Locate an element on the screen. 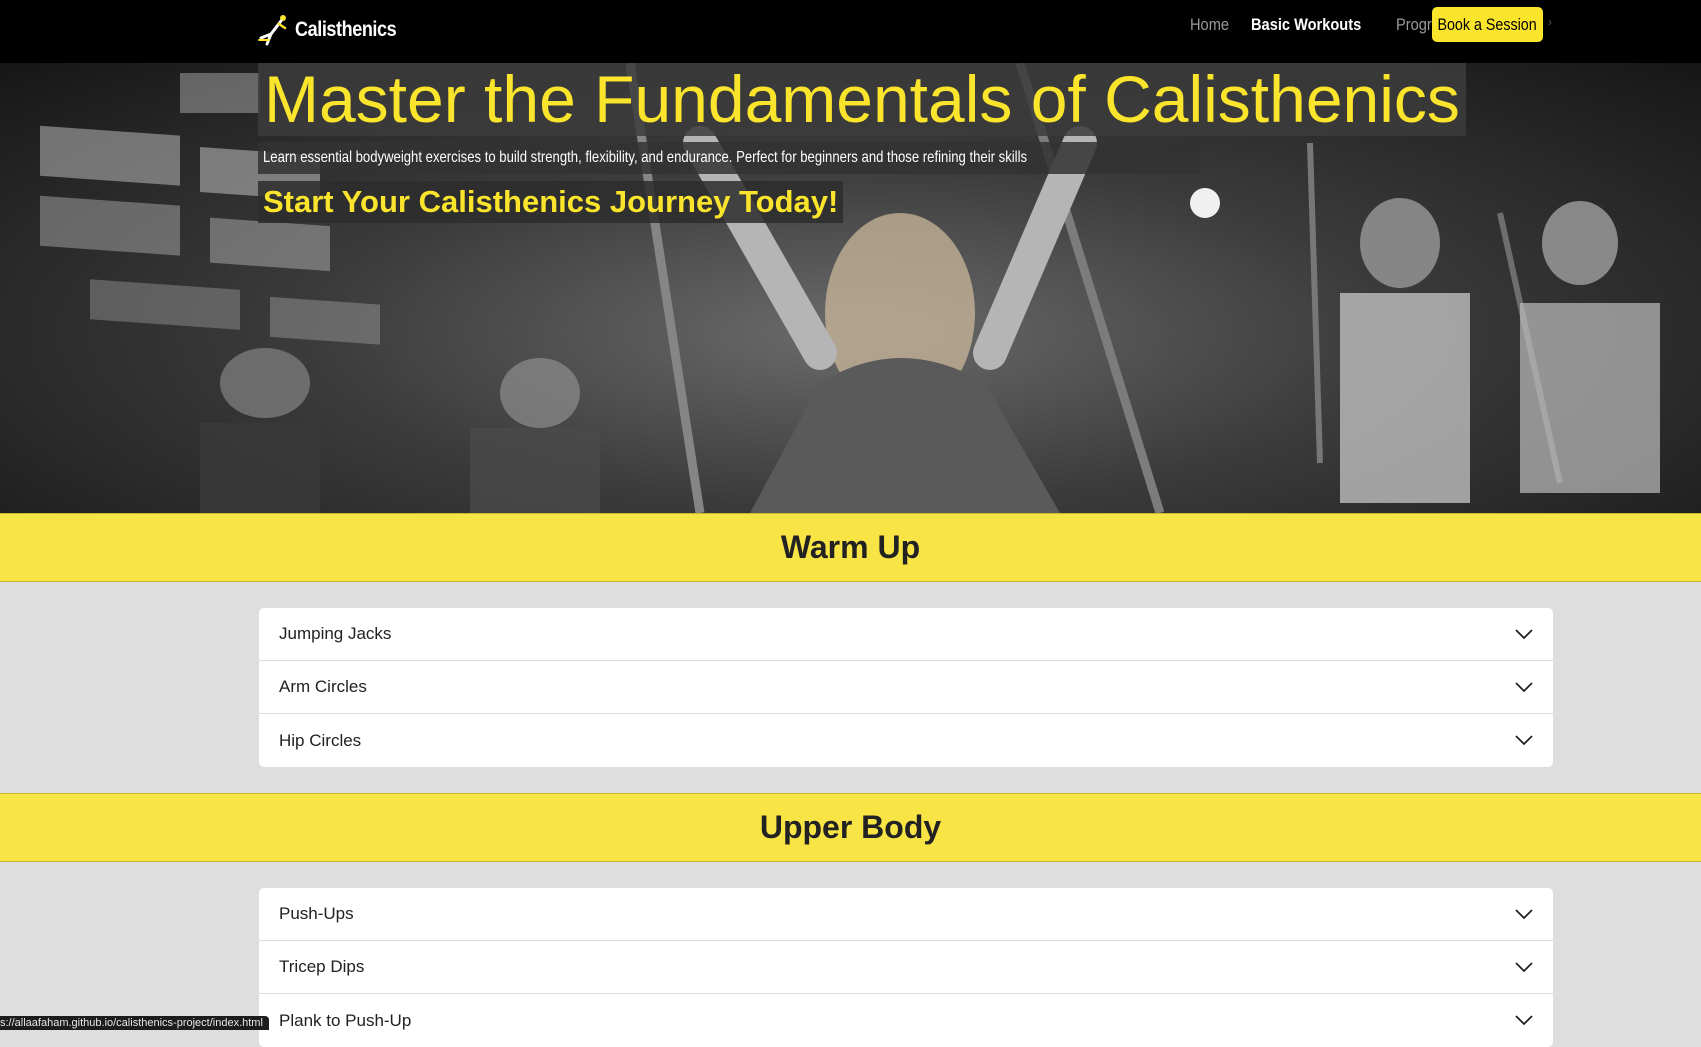 This screenshot has height=1047, width=1701. accordion-upper-body: Push-Ups Tricep Dips Plank to Push-Up is located at coordinates (906, 967).